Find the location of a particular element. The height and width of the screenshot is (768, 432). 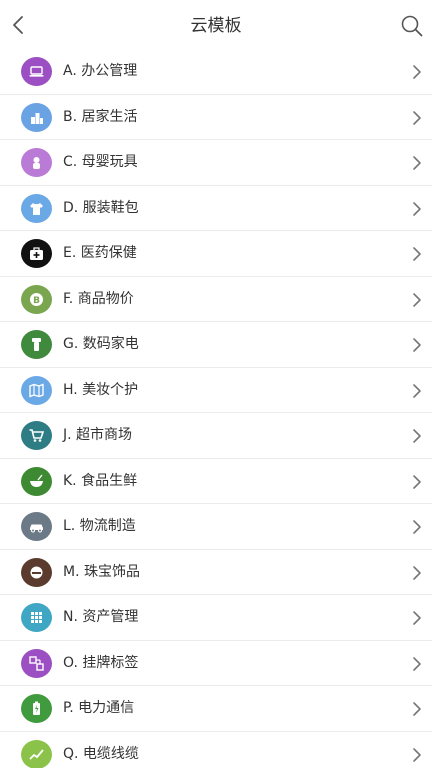

category-label: L. 物流制造 is located at coordinates (99, 526).